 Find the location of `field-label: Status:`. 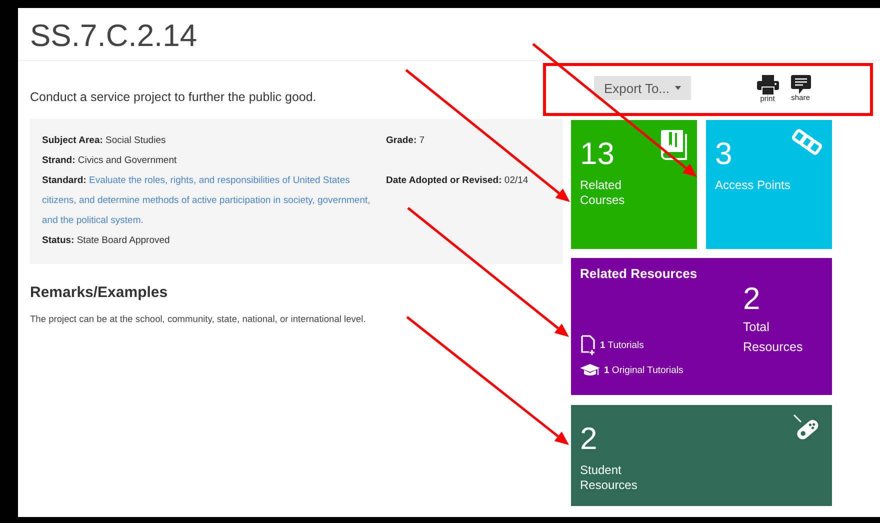

field-label: Status: is located at coordinates (58, 240).